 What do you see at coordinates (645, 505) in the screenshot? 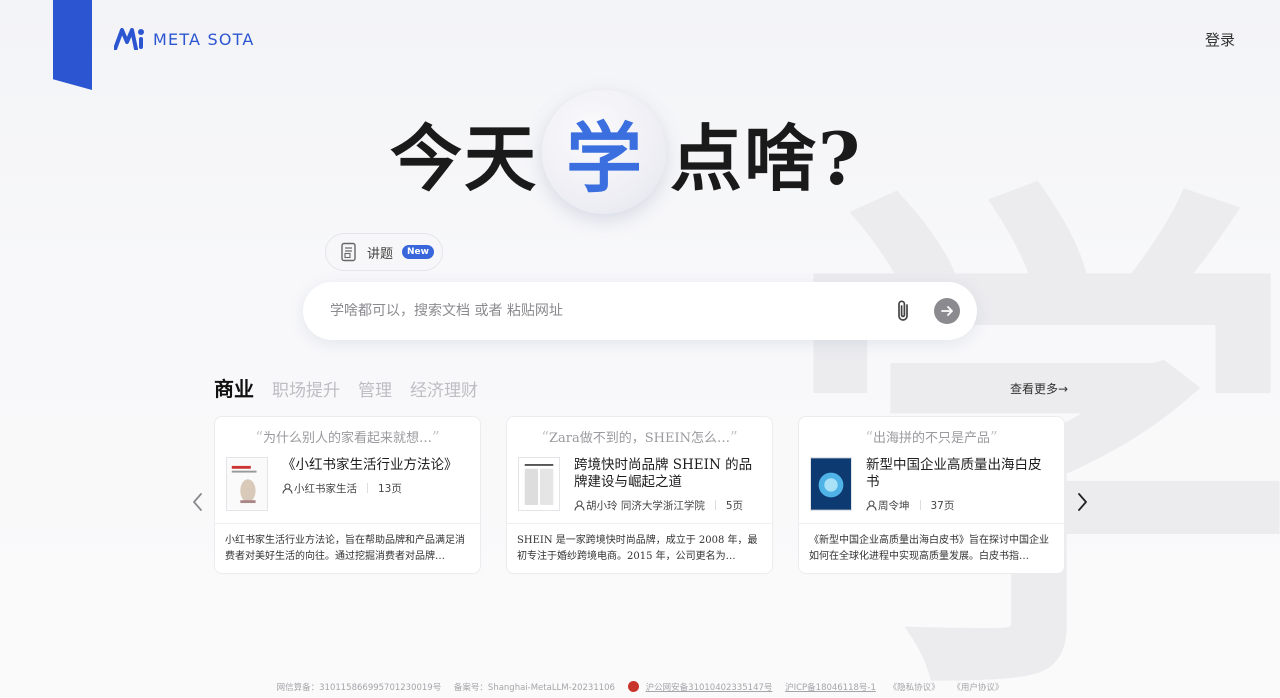
I see `card-author: 胡小玲 同济大学浙江学院` at bounding box center [645, 505].